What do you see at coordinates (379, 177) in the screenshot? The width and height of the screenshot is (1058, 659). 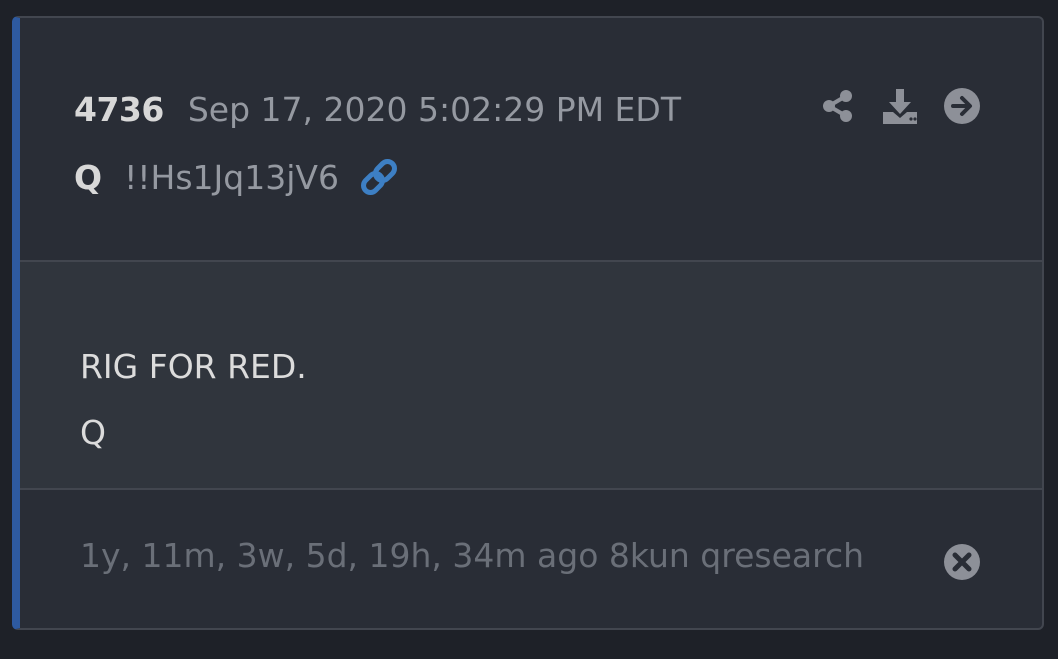 I see `link-icon` at bounding box center [379, 177].